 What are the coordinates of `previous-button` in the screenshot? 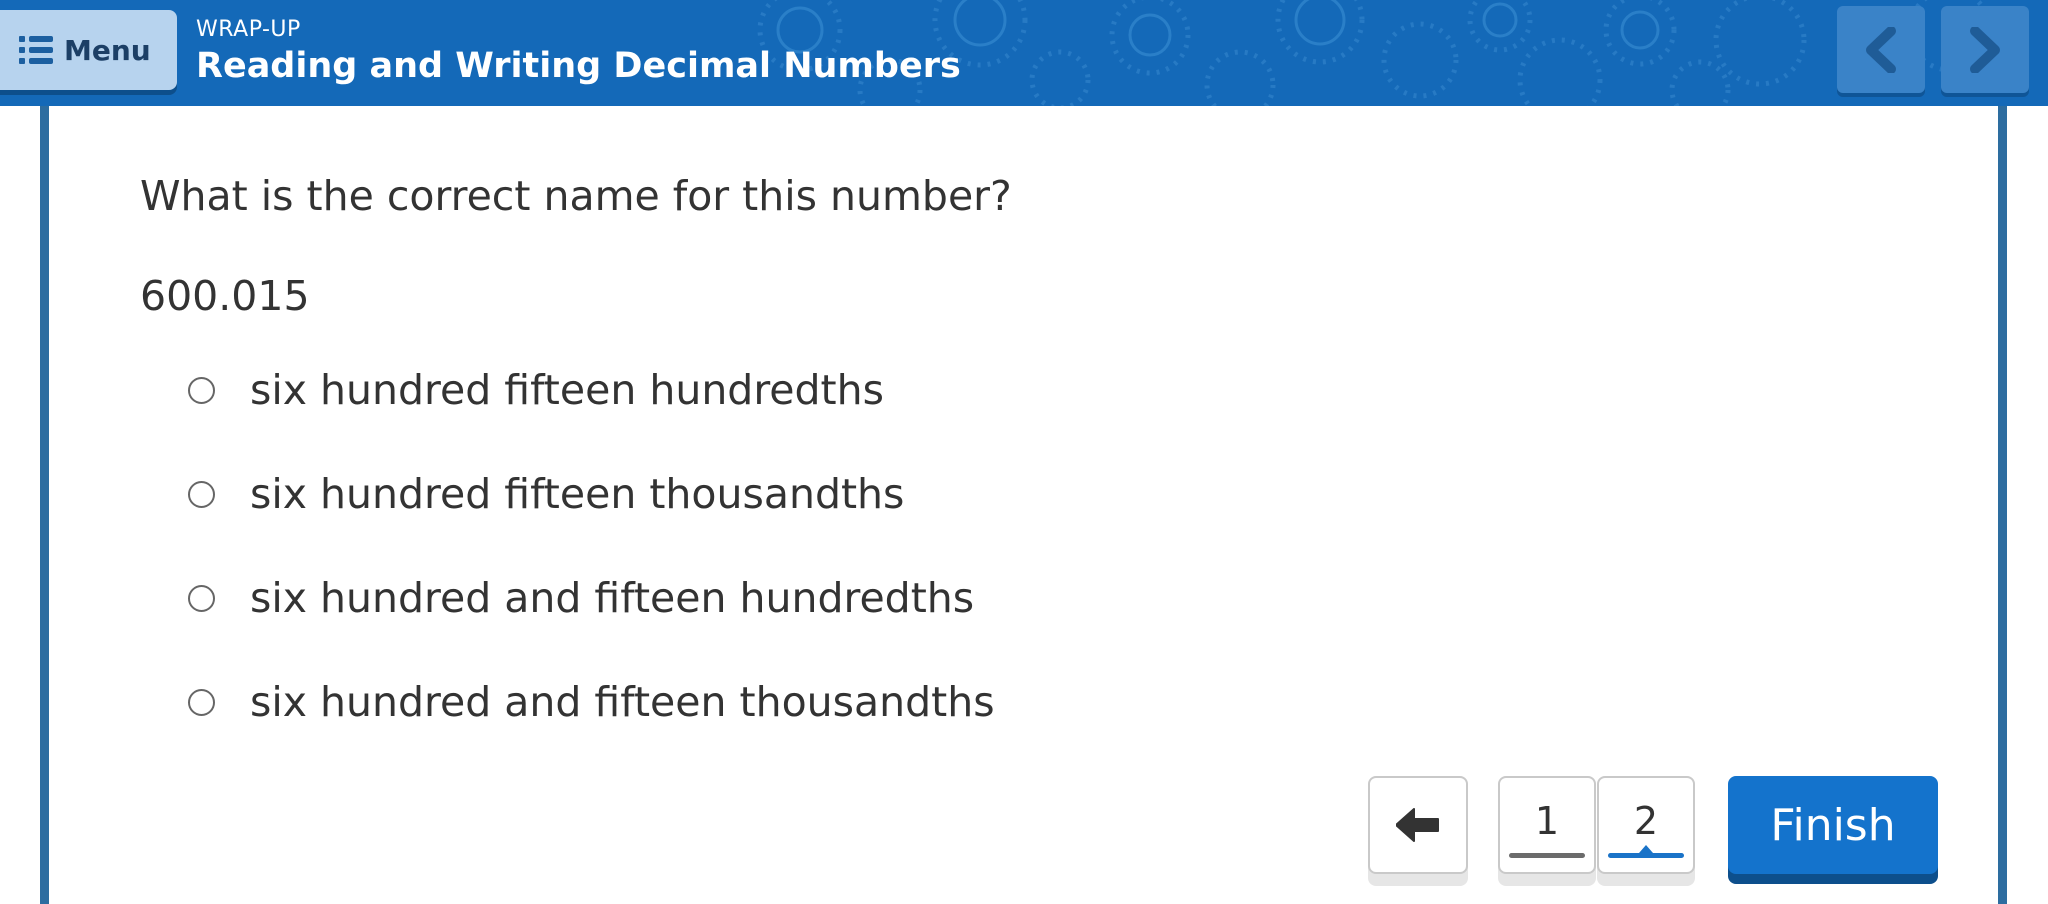 It's located at (1881, 49).